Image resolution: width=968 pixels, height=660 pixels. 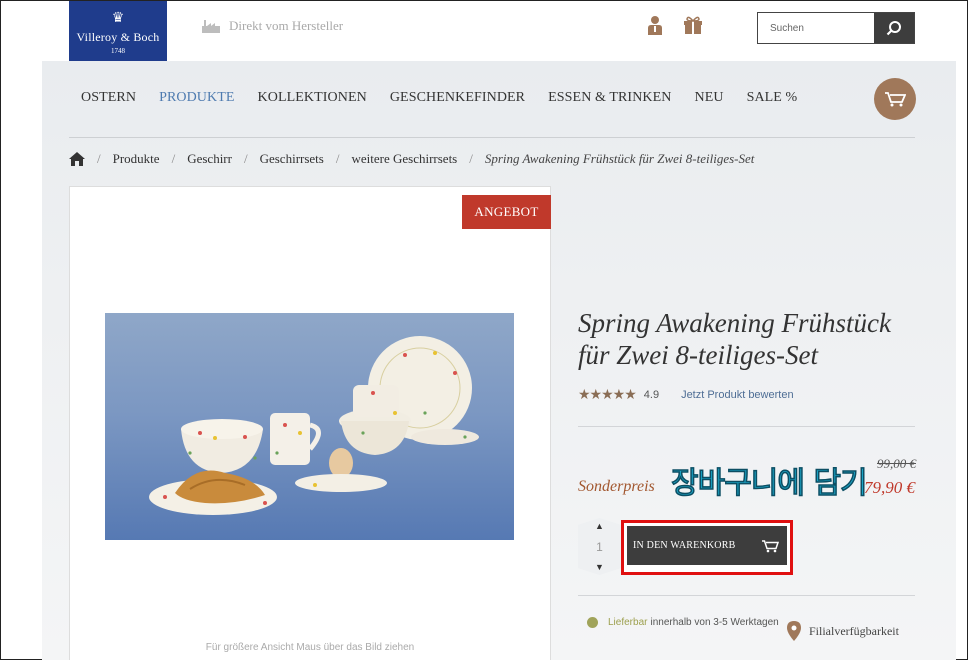 What do you see at coordinates (693, 27) in the screenshot?
I see `gift-icon` at bounding box center [693, 27].